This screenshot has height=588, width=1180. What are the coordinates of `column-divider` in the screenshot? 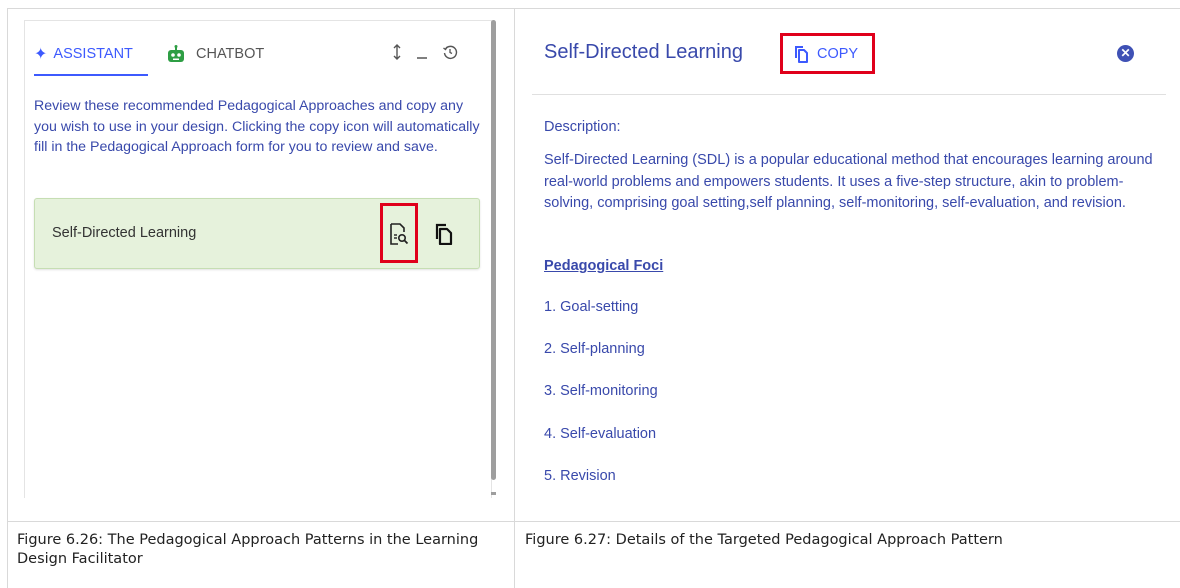 It's located at (514, 298).